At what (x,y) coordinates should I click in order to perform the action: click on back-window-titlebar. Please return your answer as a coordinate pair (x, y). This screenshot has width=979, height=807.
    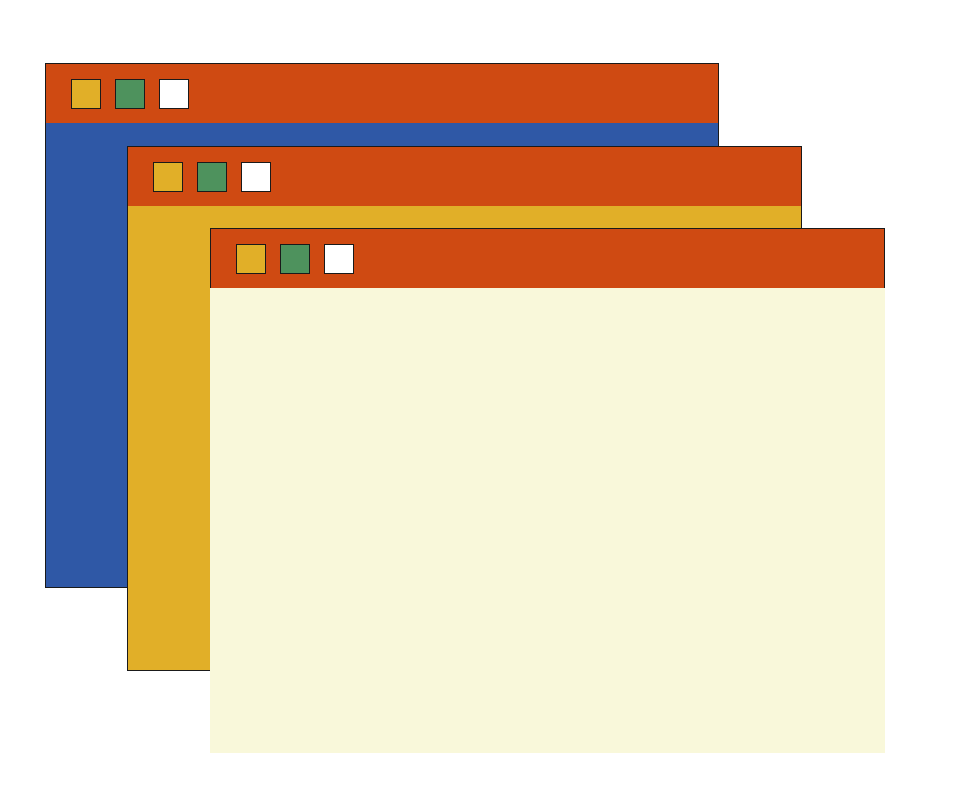
    Looking at the image, I should click on (382, 93).